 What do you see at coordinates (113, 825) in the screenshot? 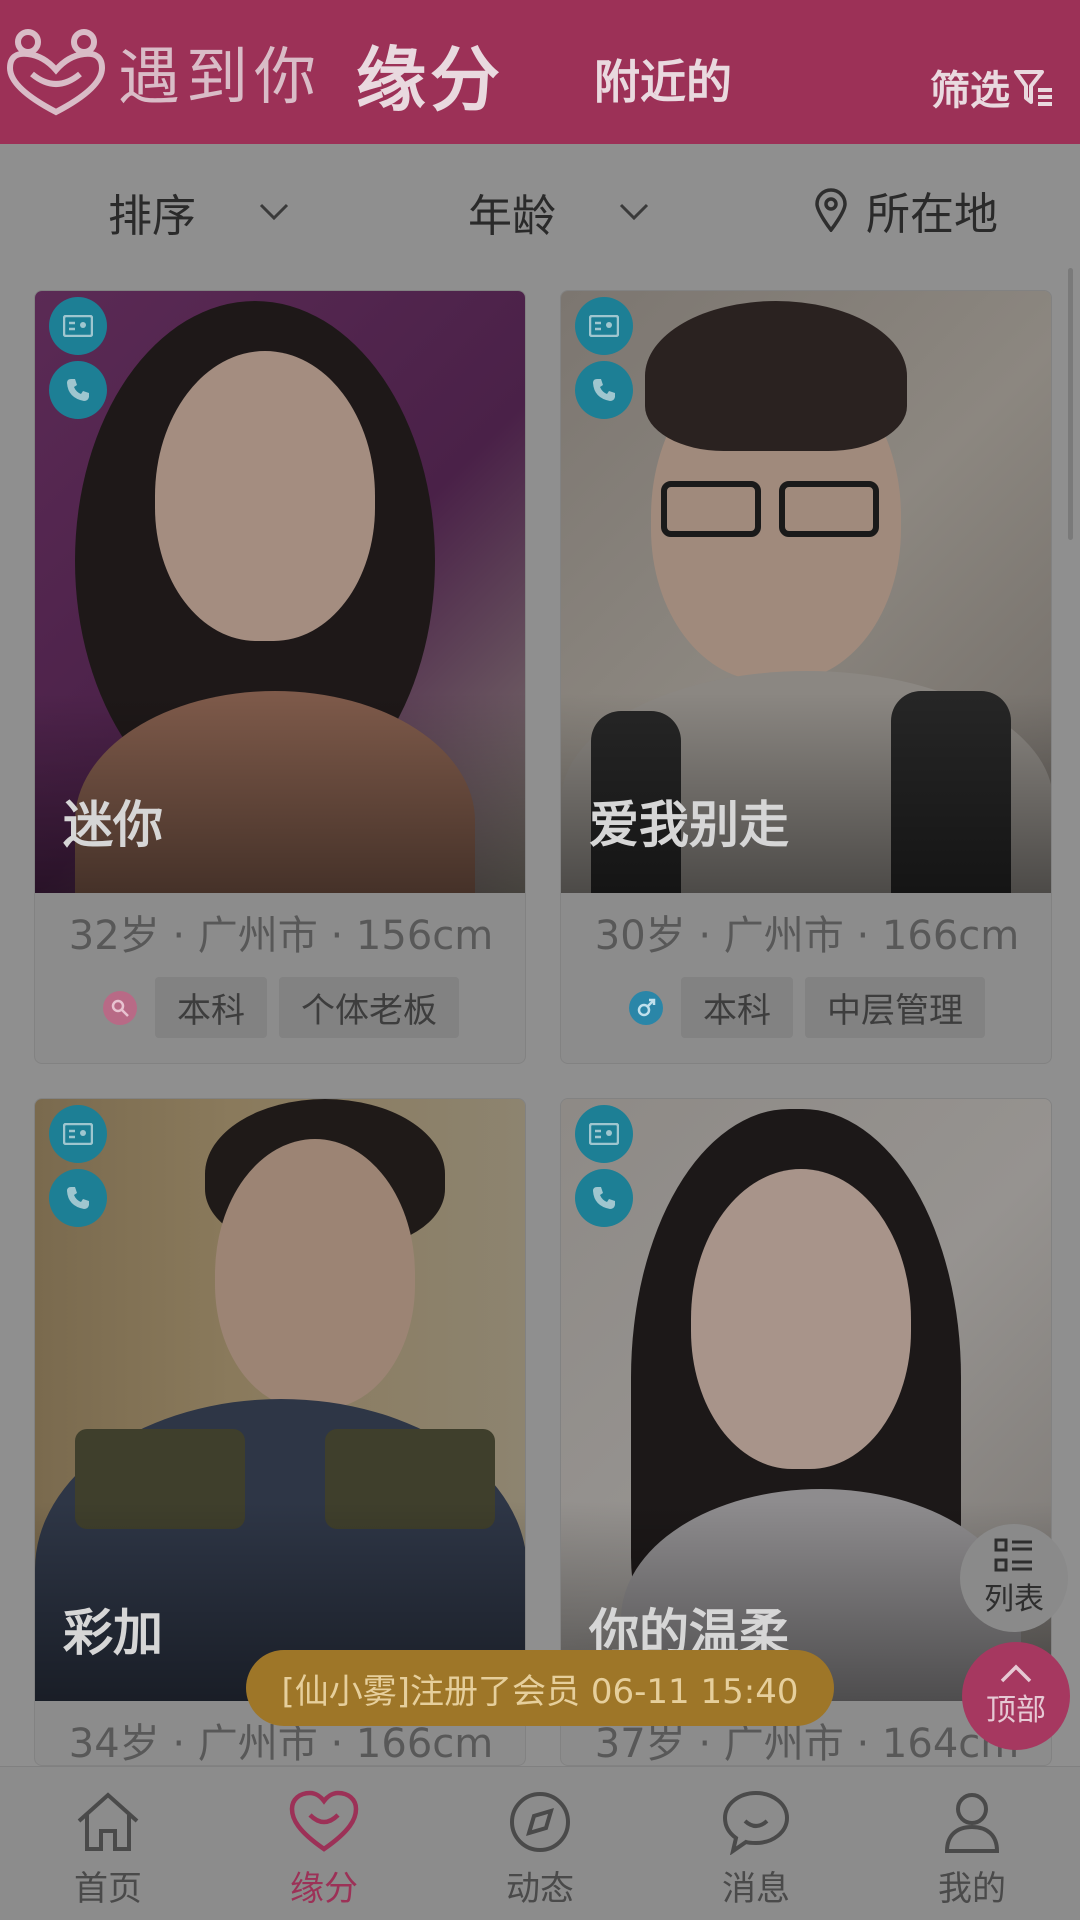
I see `profile-name: 迷你` at bounding box center [113, 825].